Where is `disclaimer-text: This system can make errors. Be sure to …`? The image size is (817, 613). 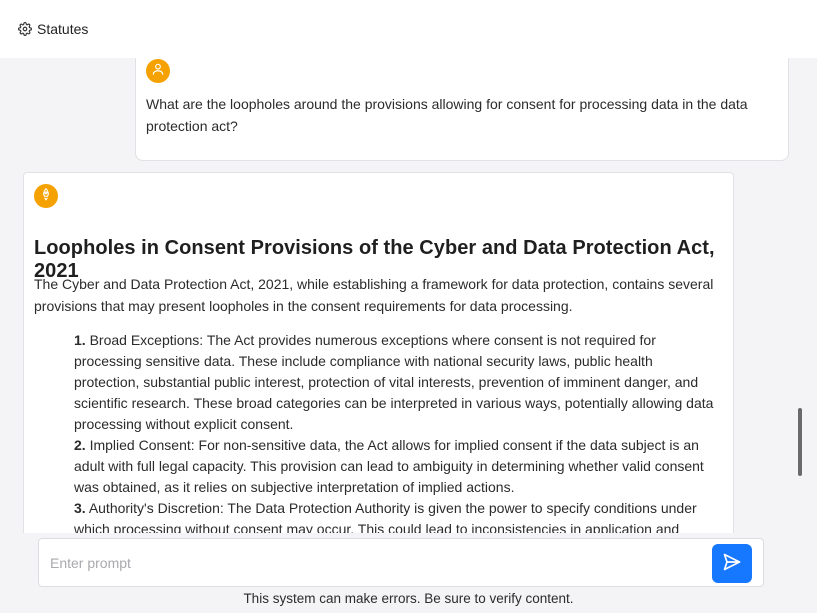 disclaimer-text: This system can make errors. Be sure to … is located at coordinates (408, 598).